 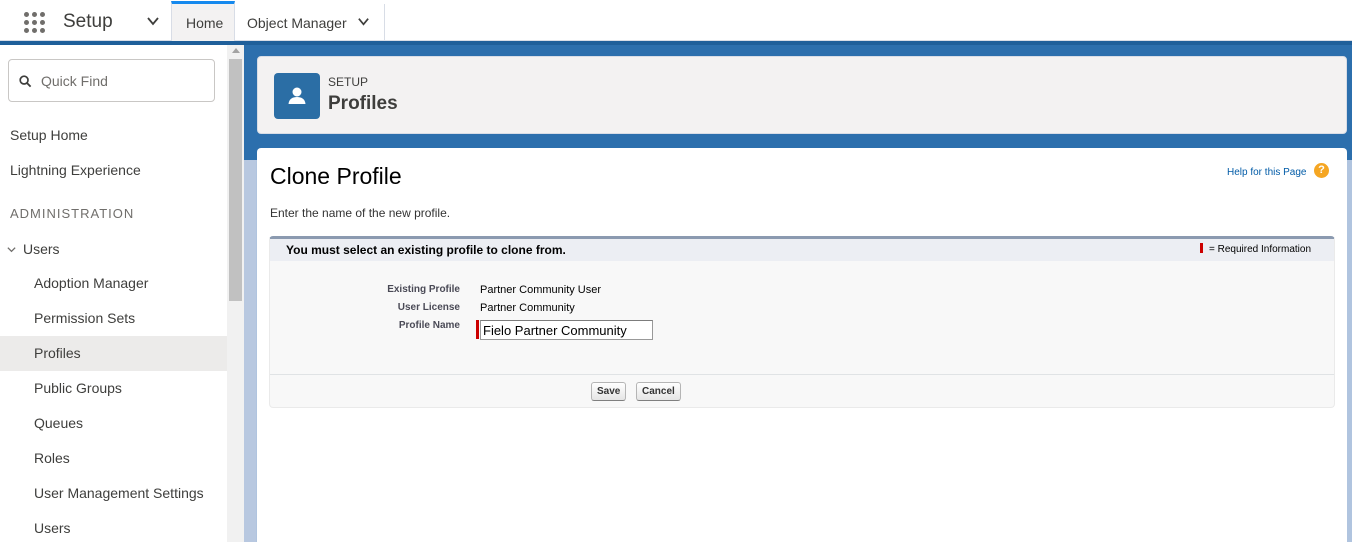 I want to click on instructions-text: Enter the name of the new profile., so click(x=360, y=213).